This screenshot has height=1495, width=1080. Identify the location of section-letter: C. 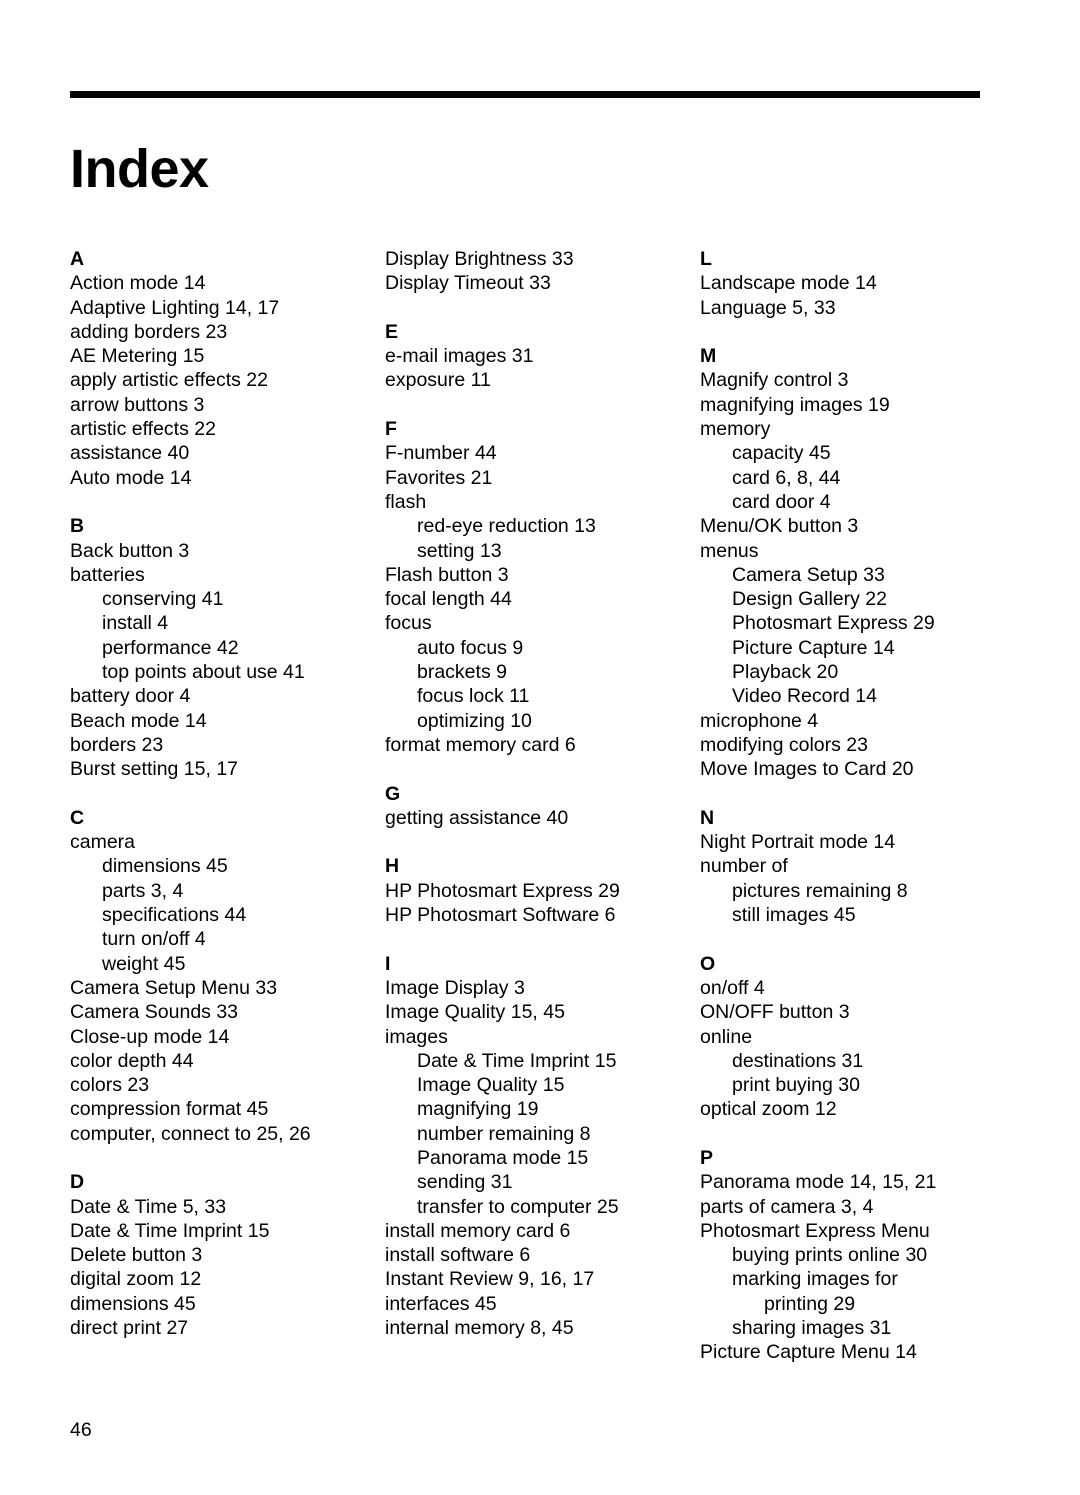
(77, 817).